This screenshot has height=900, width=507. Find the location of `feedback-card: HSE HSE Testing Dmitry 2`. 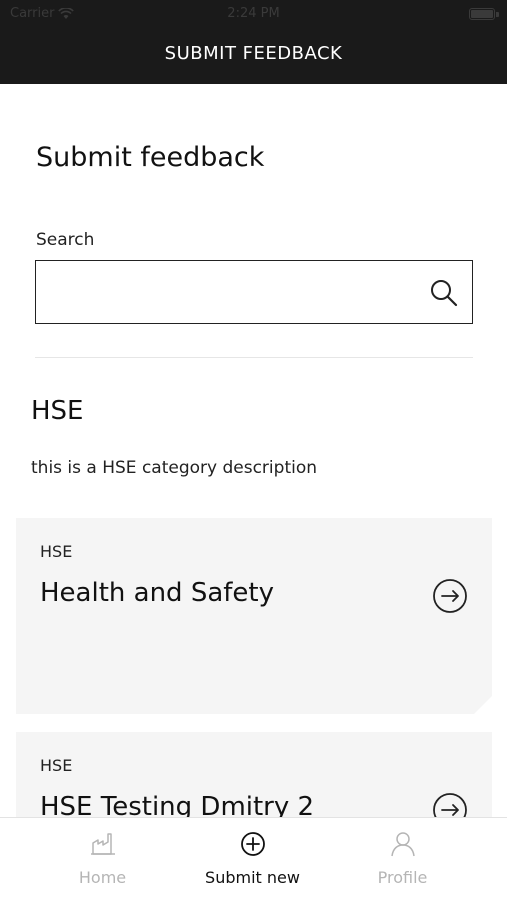

feedback-card: HSE HSE Testing Dmitry 2 is located at coordinates (254, 774).